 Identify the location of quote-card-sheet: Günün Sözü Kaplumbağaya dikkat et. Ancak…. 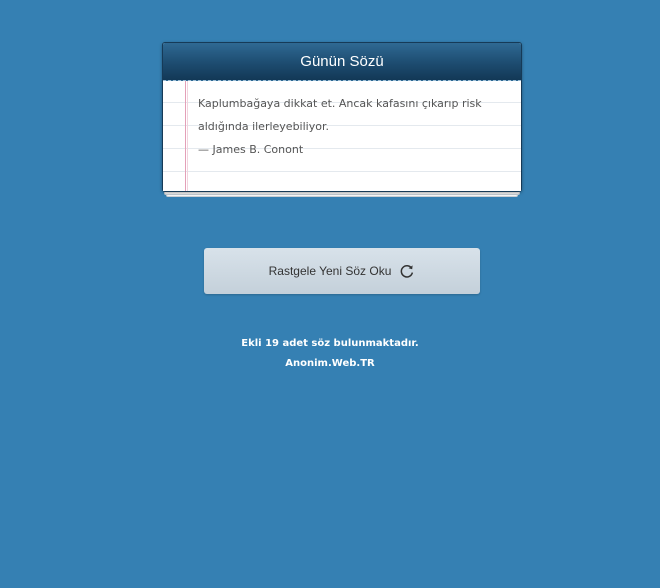
(342, 117).